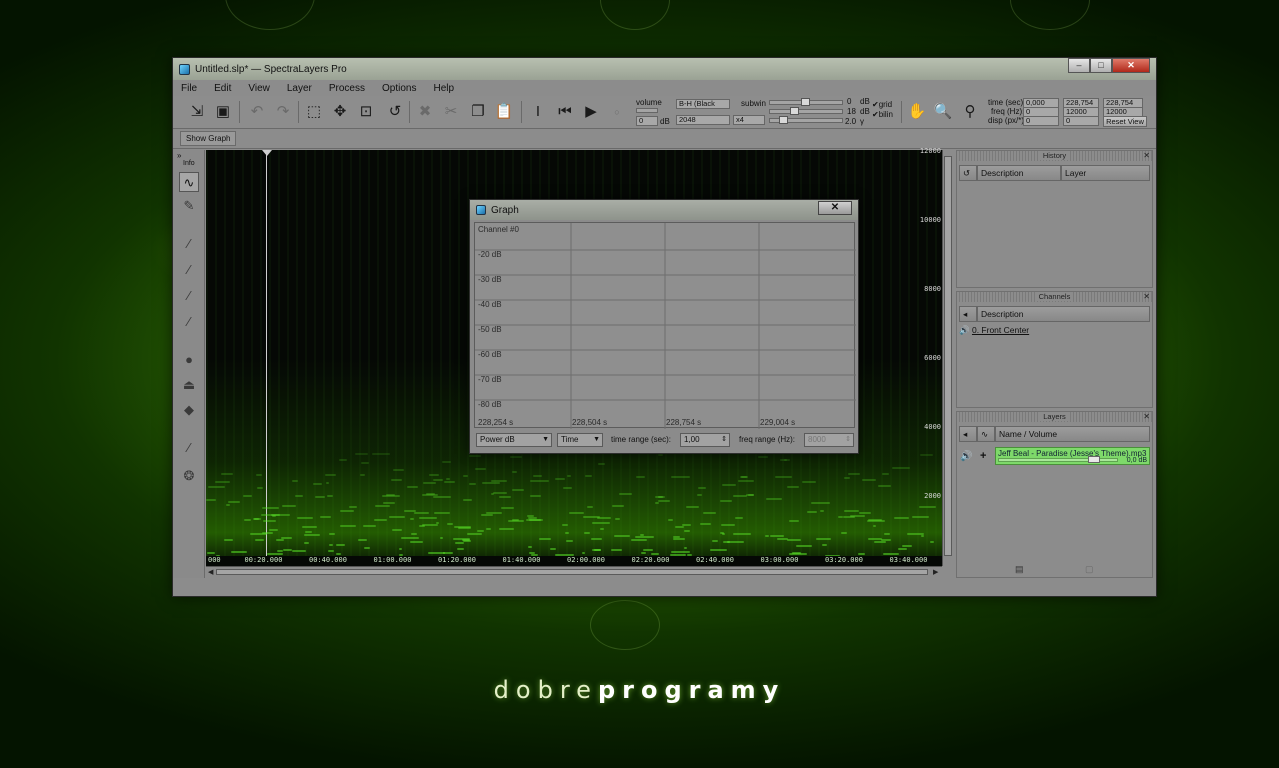  I want to click on menu-options: Options, so click(399, 88).